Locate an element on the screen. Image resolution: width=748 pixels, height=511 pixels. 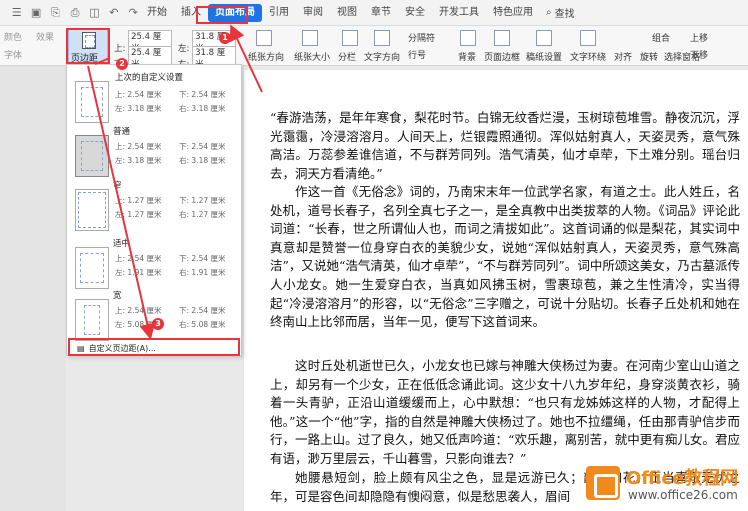
line-number-button: 行号 is located at coordinates (417, 54).